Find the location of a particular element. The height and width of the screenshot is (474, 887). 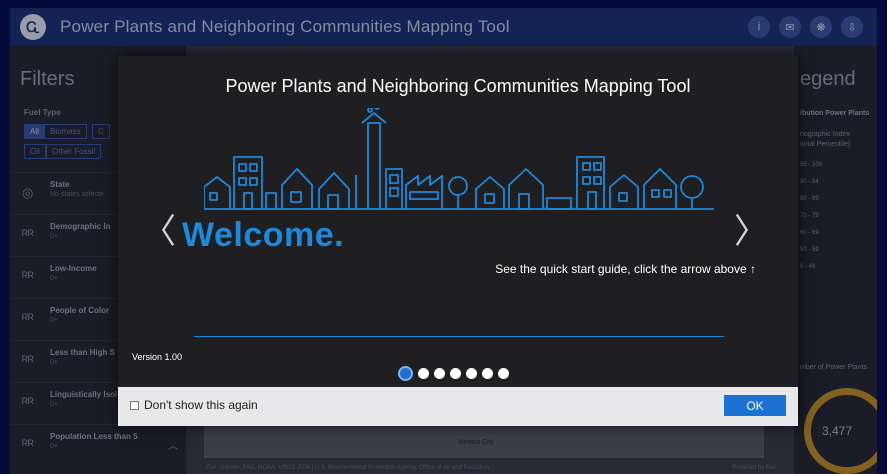

dialog-footer: Don't show this again OK is located at coordinates (458, 406).